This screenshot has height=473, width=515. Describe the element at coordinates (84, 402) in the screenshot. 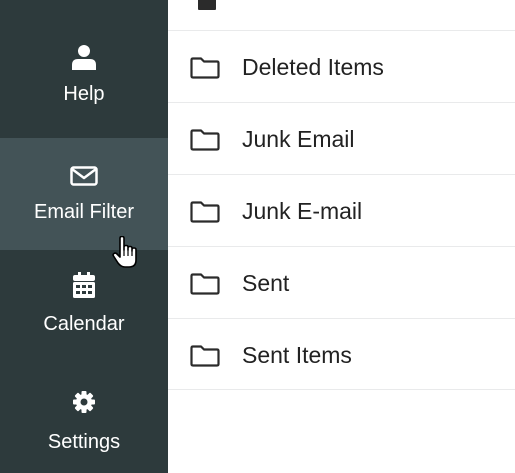

I see `gear-icon` at that location.